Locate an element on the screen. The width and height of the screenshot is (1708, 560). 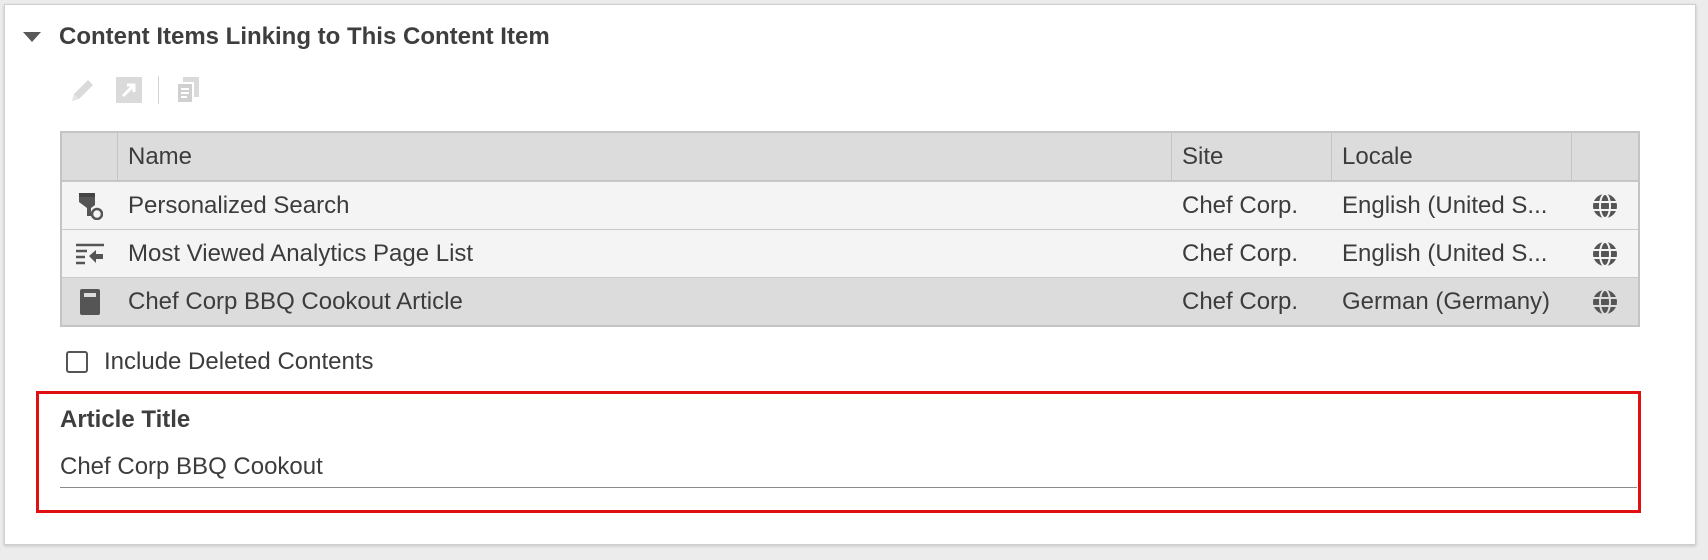
copy-button is located at coordinates (188, 90).